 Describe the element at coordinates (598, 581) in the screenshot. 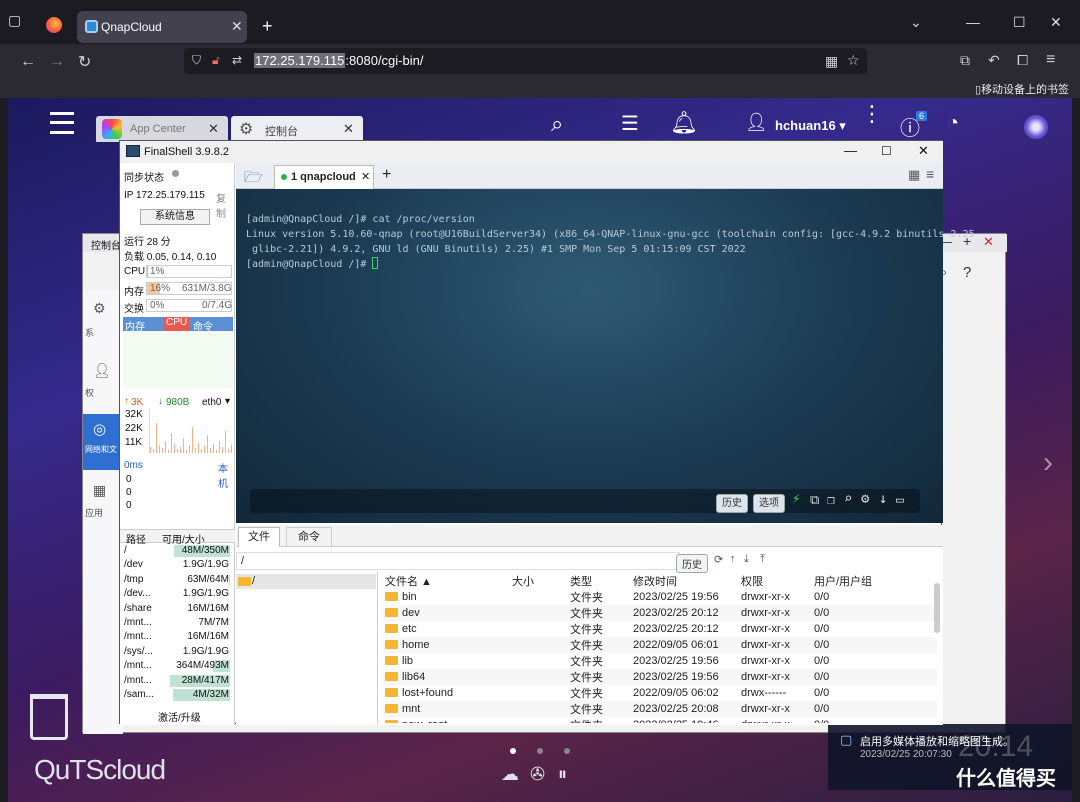

I see `col-type: 类型` at that location.